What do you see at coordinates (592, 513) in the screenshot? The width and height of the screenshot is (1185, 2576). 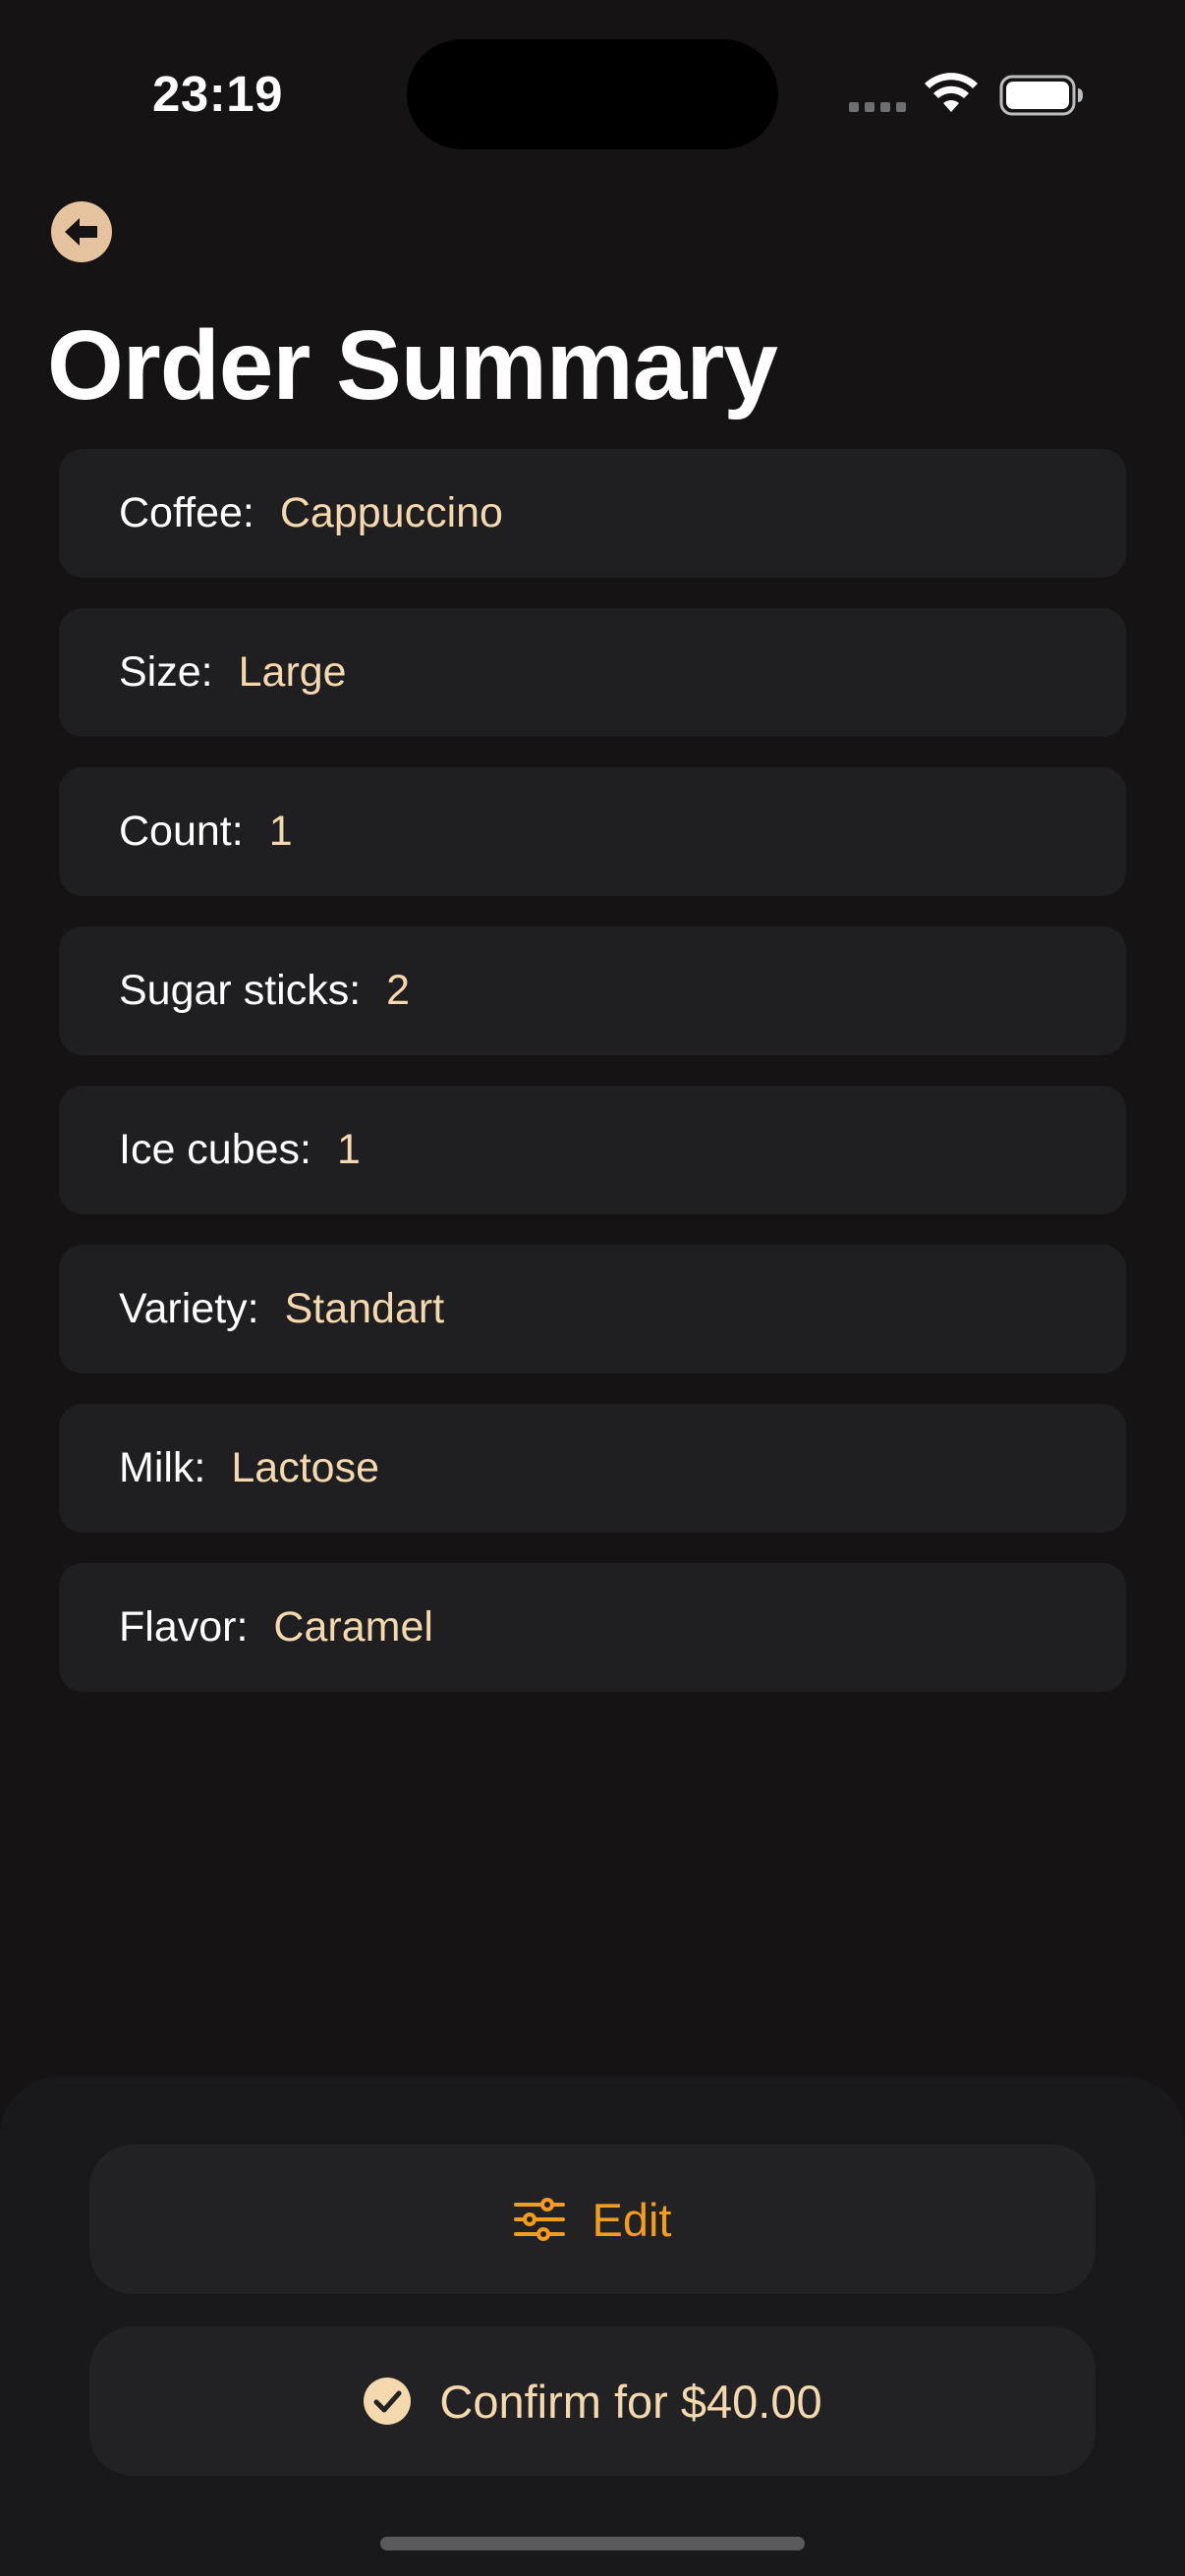 I see `order-row-coffee: Coffee: Cappuccino` at bounding box center [592, 513].